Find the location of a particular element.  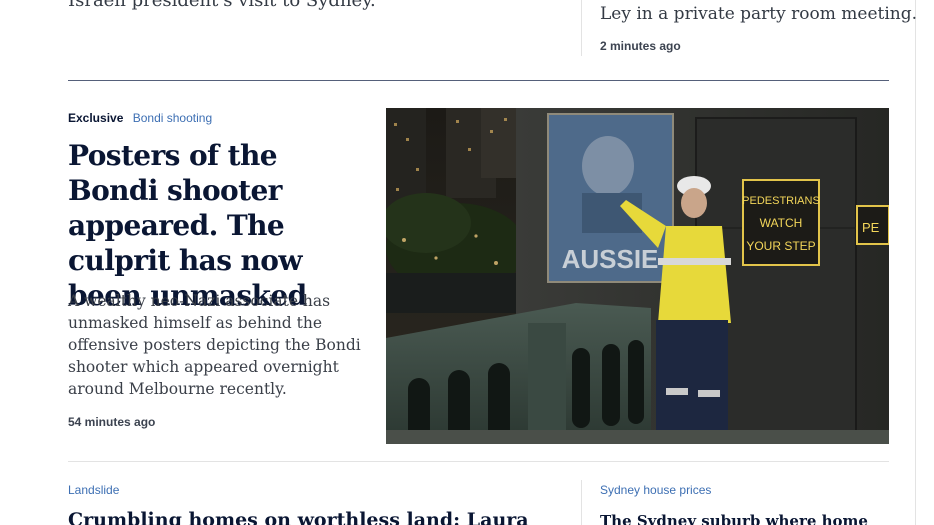

previous-story-standfirst: Israeli president's visit to Sydney. is located at coordinates (308, 6).